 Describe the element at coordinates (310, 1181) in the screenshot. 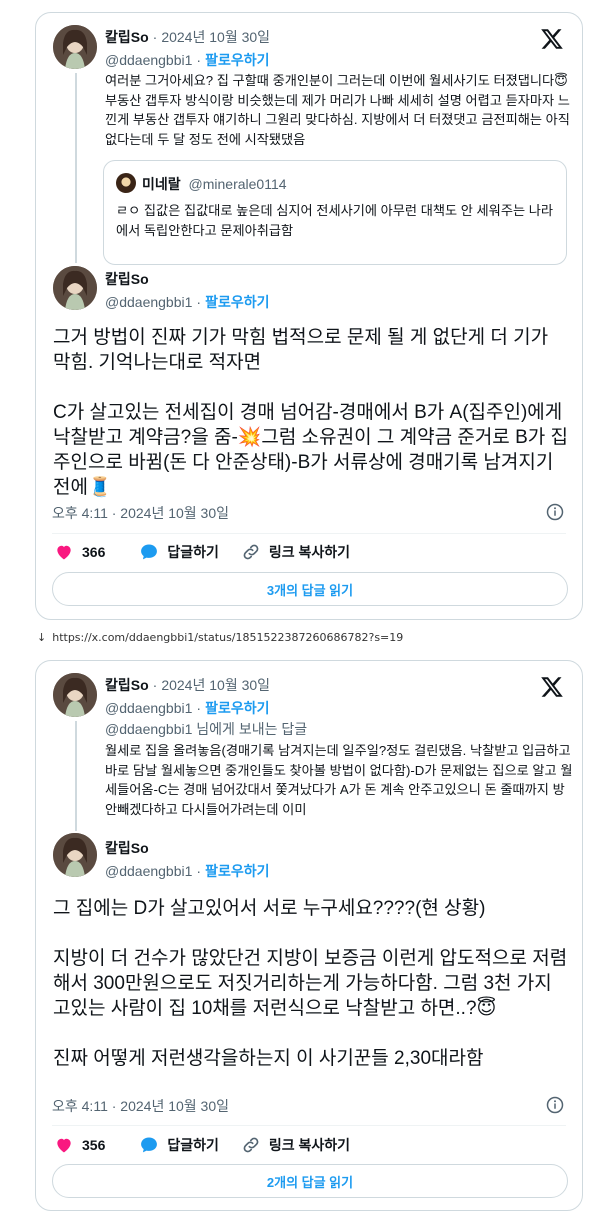

I see `read-replies-button: 2개의 답글 읽기` at that location.